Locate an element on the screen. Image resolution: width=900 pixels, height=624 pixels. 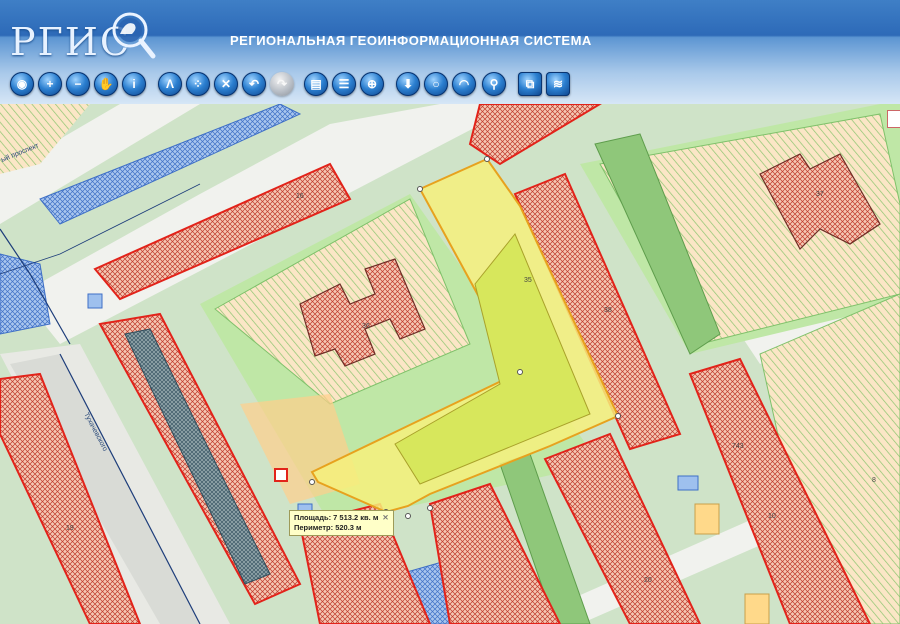
parcel-number: 16 is located at coordinates (300, 196).